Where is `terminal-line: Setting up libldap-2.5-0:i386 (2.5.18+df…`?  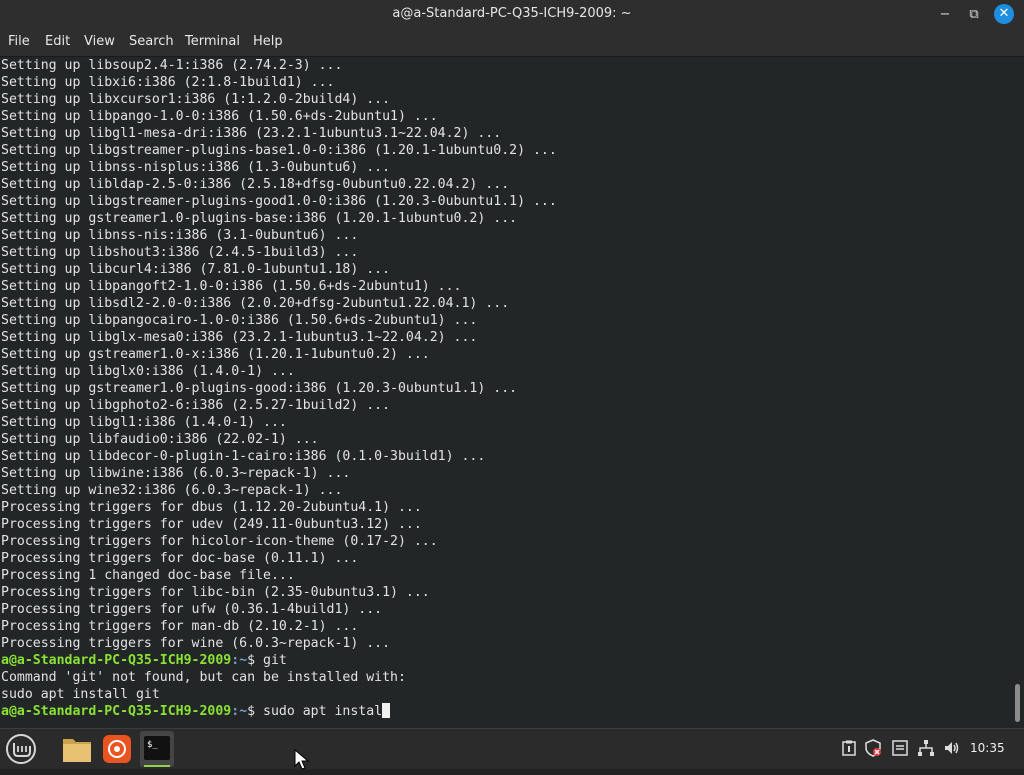 terminal-line: Setting up libldap-2.5-0:i386 (2.5.18+df… is located at coordinates (255, 184).